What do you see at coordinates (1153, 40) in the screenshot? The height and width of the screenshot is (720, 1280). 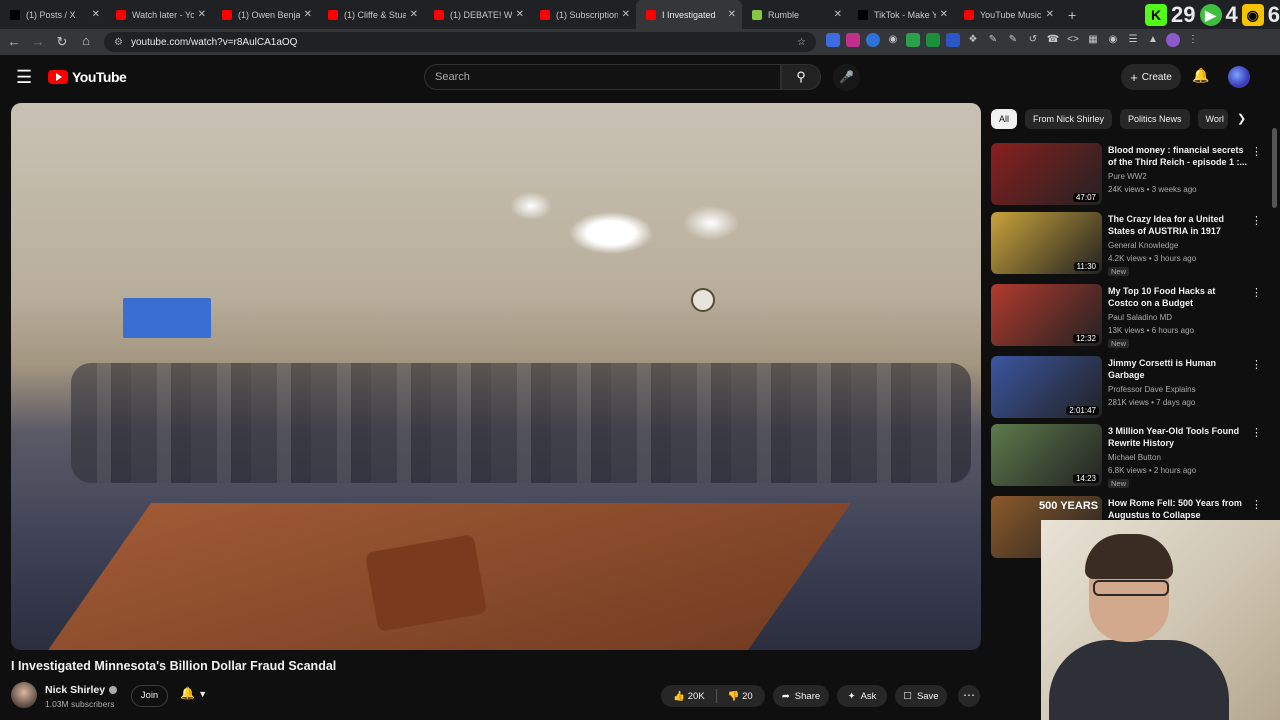 I see `extension-icon: ▲` at bounding box center [1153, 40].